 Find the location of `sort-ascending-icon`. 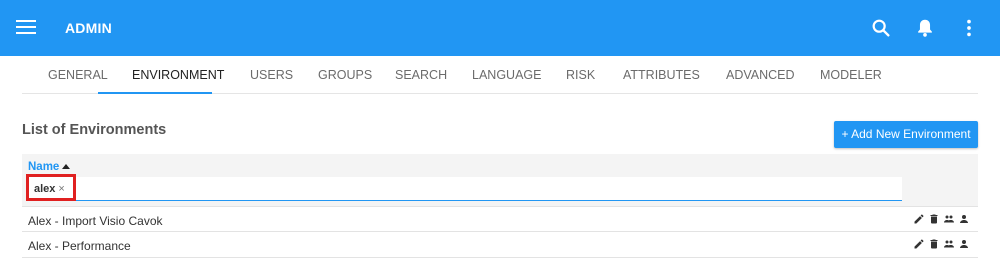

sort-ascending-icon is located at coordinates (66, 166).